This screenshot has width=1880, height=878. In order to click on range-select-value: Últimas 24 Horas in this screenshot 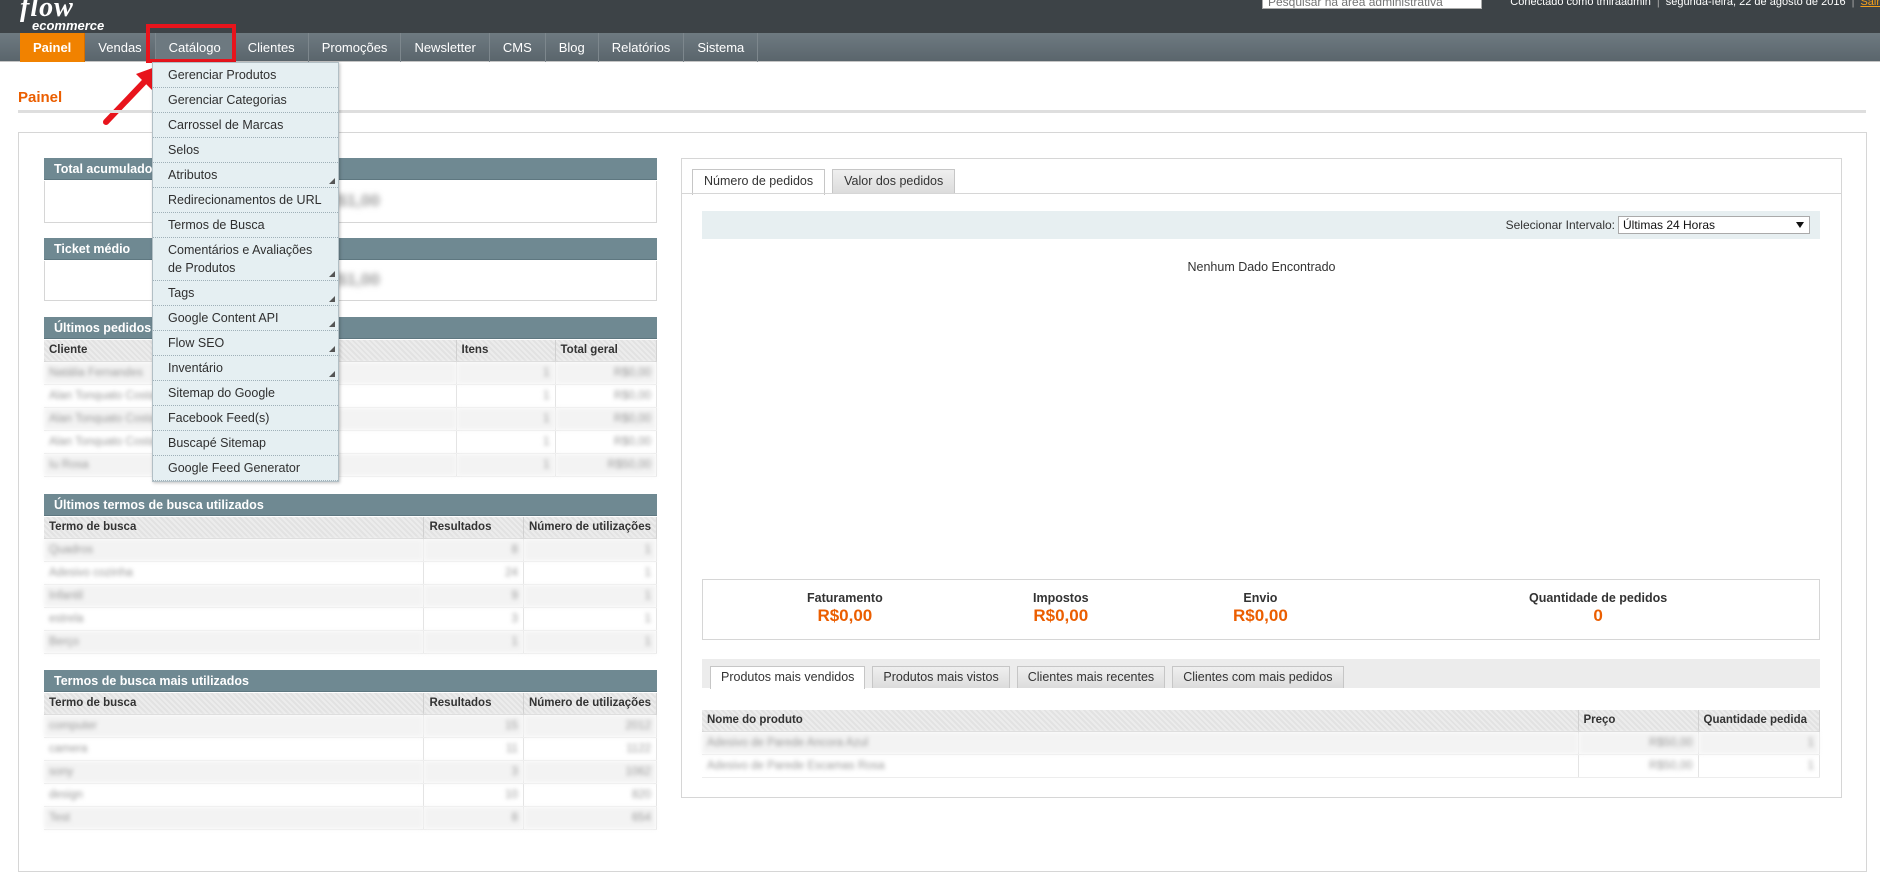, I will do `click(1669, 225)`.